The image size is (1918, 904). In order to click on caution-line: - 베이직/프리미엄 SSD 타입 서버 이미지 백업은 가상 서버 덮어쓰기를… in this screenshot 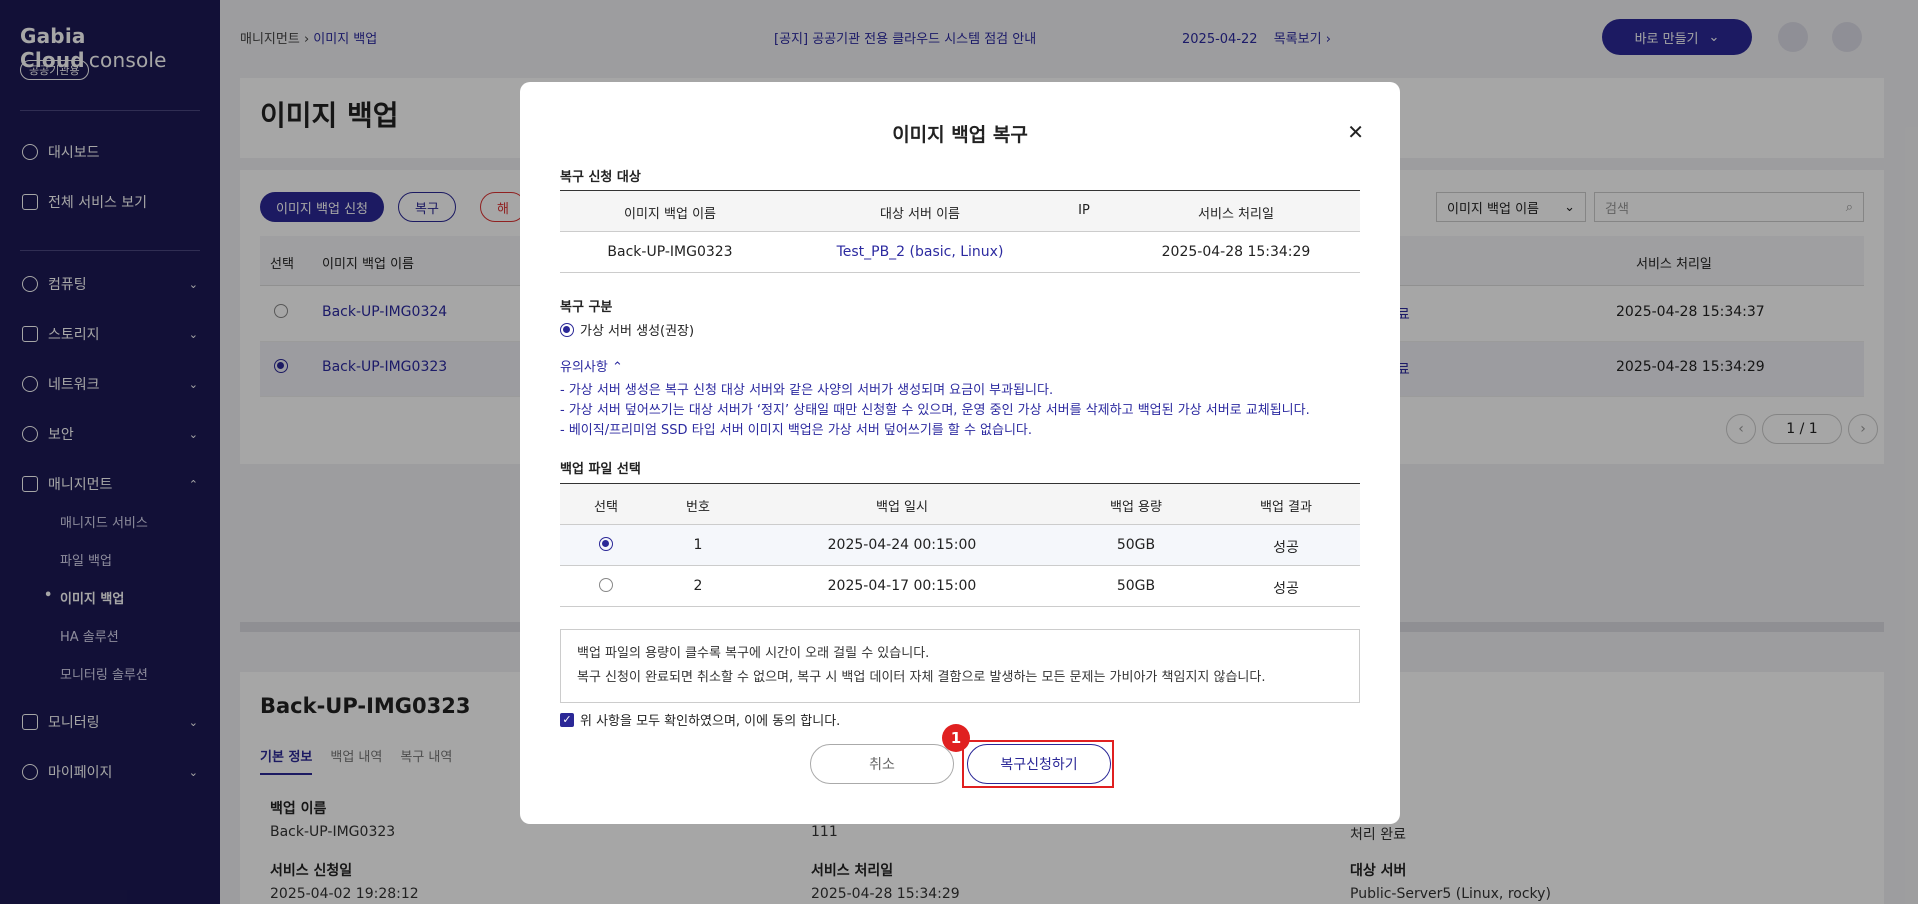, I will do `click(796, 430)`.